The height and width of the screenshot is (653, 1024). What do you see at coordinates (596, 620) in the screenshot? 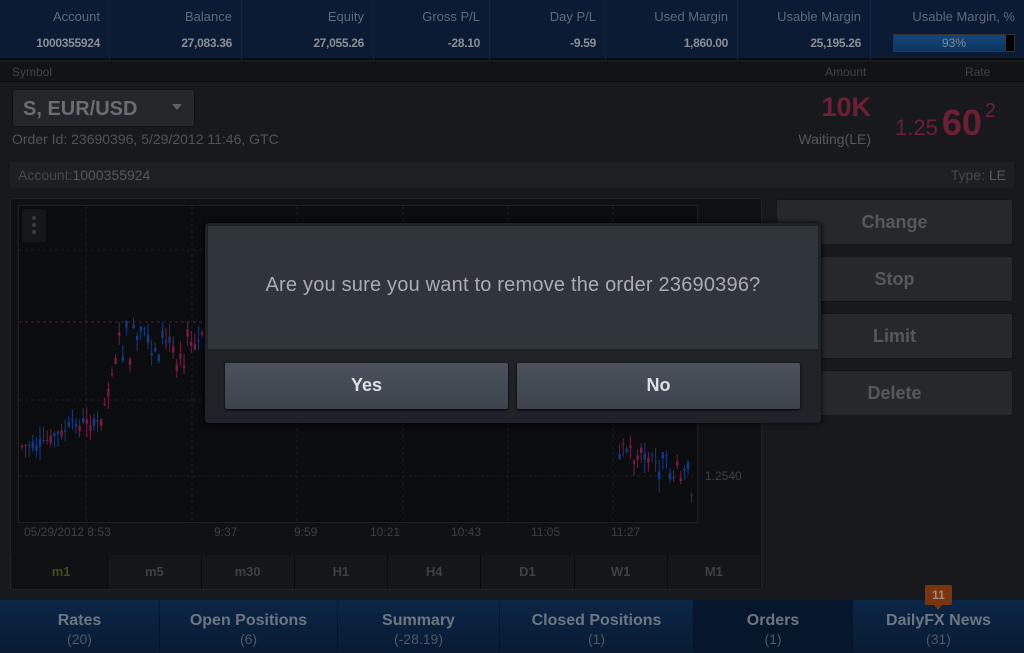
I see `tab-label: Closed Positions` at bounding box center [596, 620].